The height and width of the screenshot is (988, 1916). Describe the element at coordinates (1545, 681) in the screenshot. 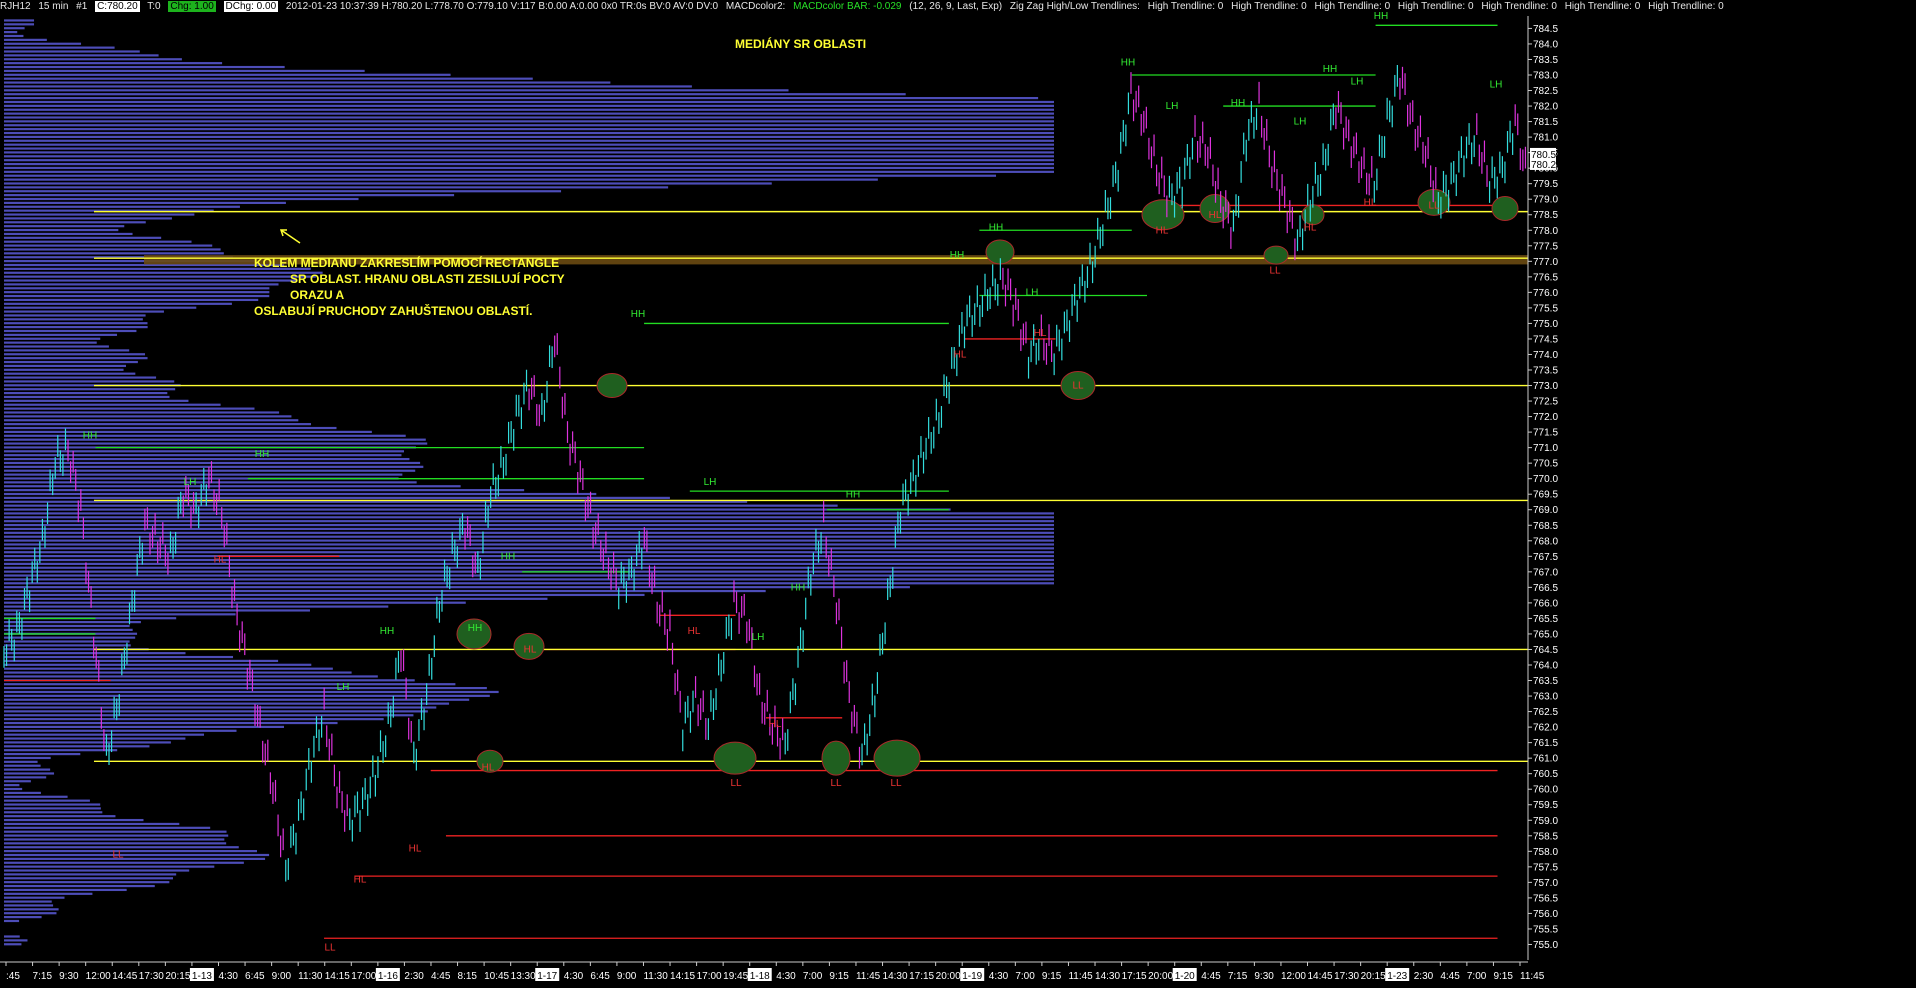

I see `y-tick-label: 763.5` at that location.